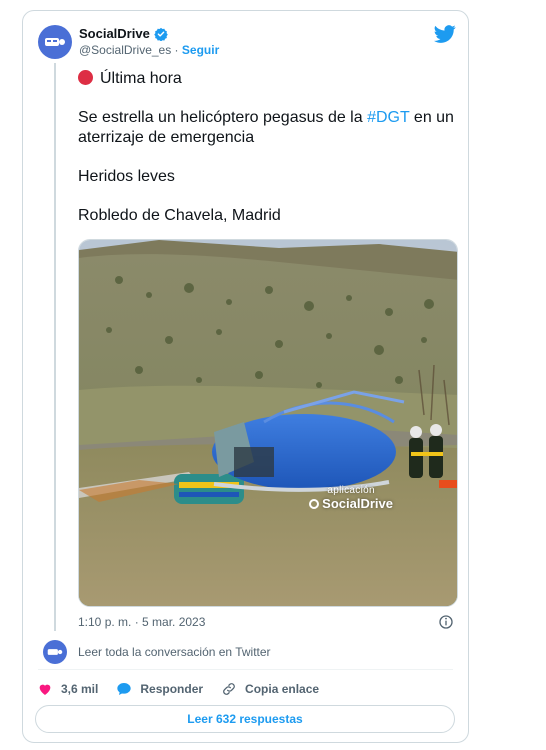 This screenshot has height=750, width=546. What do you see at coordinates (388, 117) in the screenshot?
I see `hashtag-link: #DGT` at bounding box center [388, 117].